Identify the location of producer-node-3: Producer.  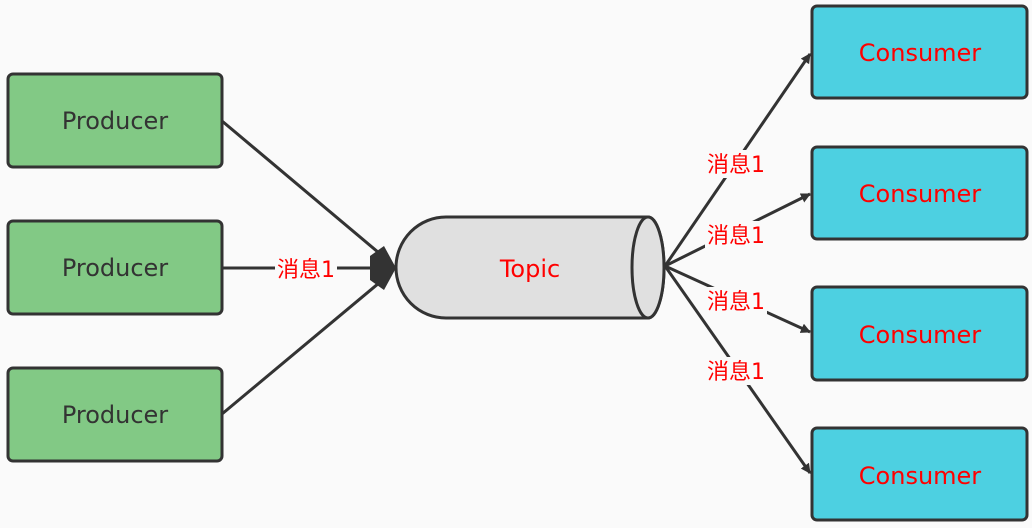
(115, 414).